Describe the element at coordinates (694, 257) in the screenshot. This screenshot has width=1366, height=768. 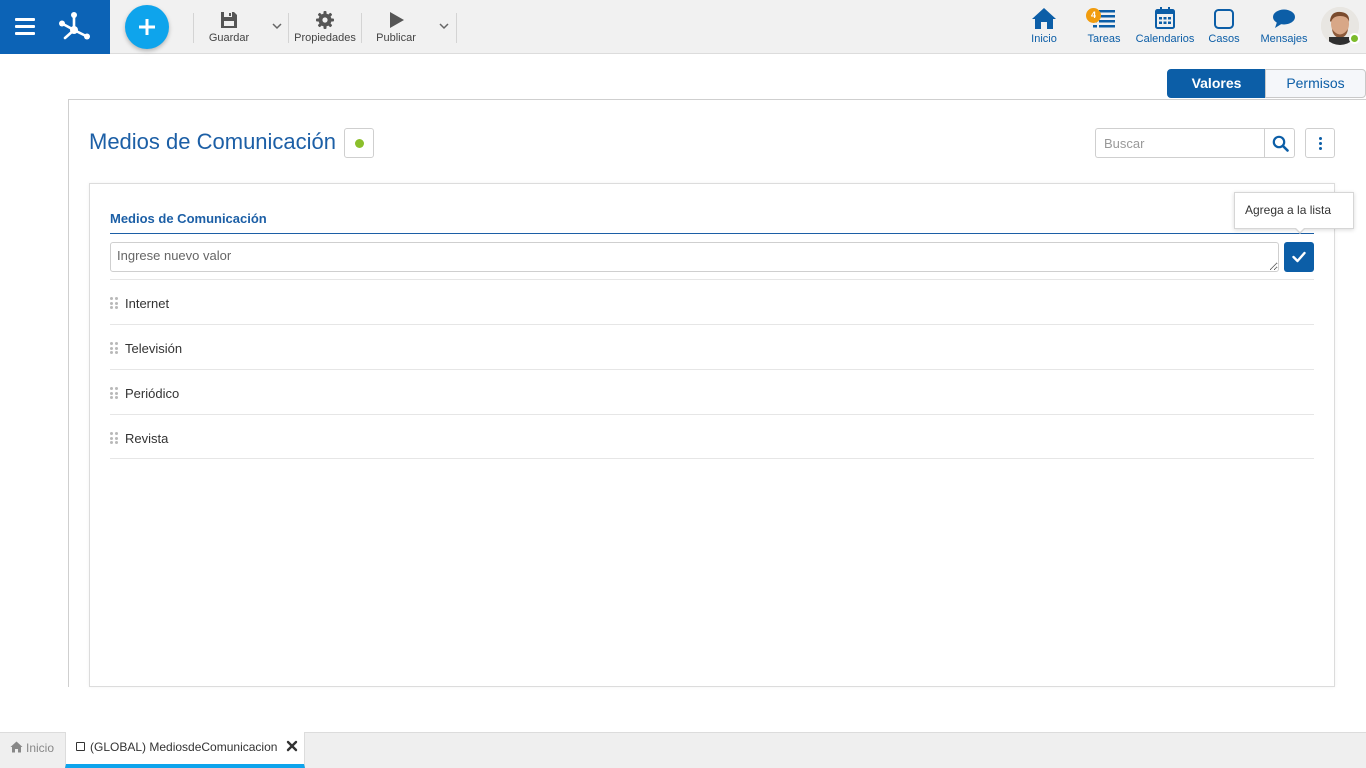
I see `new-value-input` at that location.